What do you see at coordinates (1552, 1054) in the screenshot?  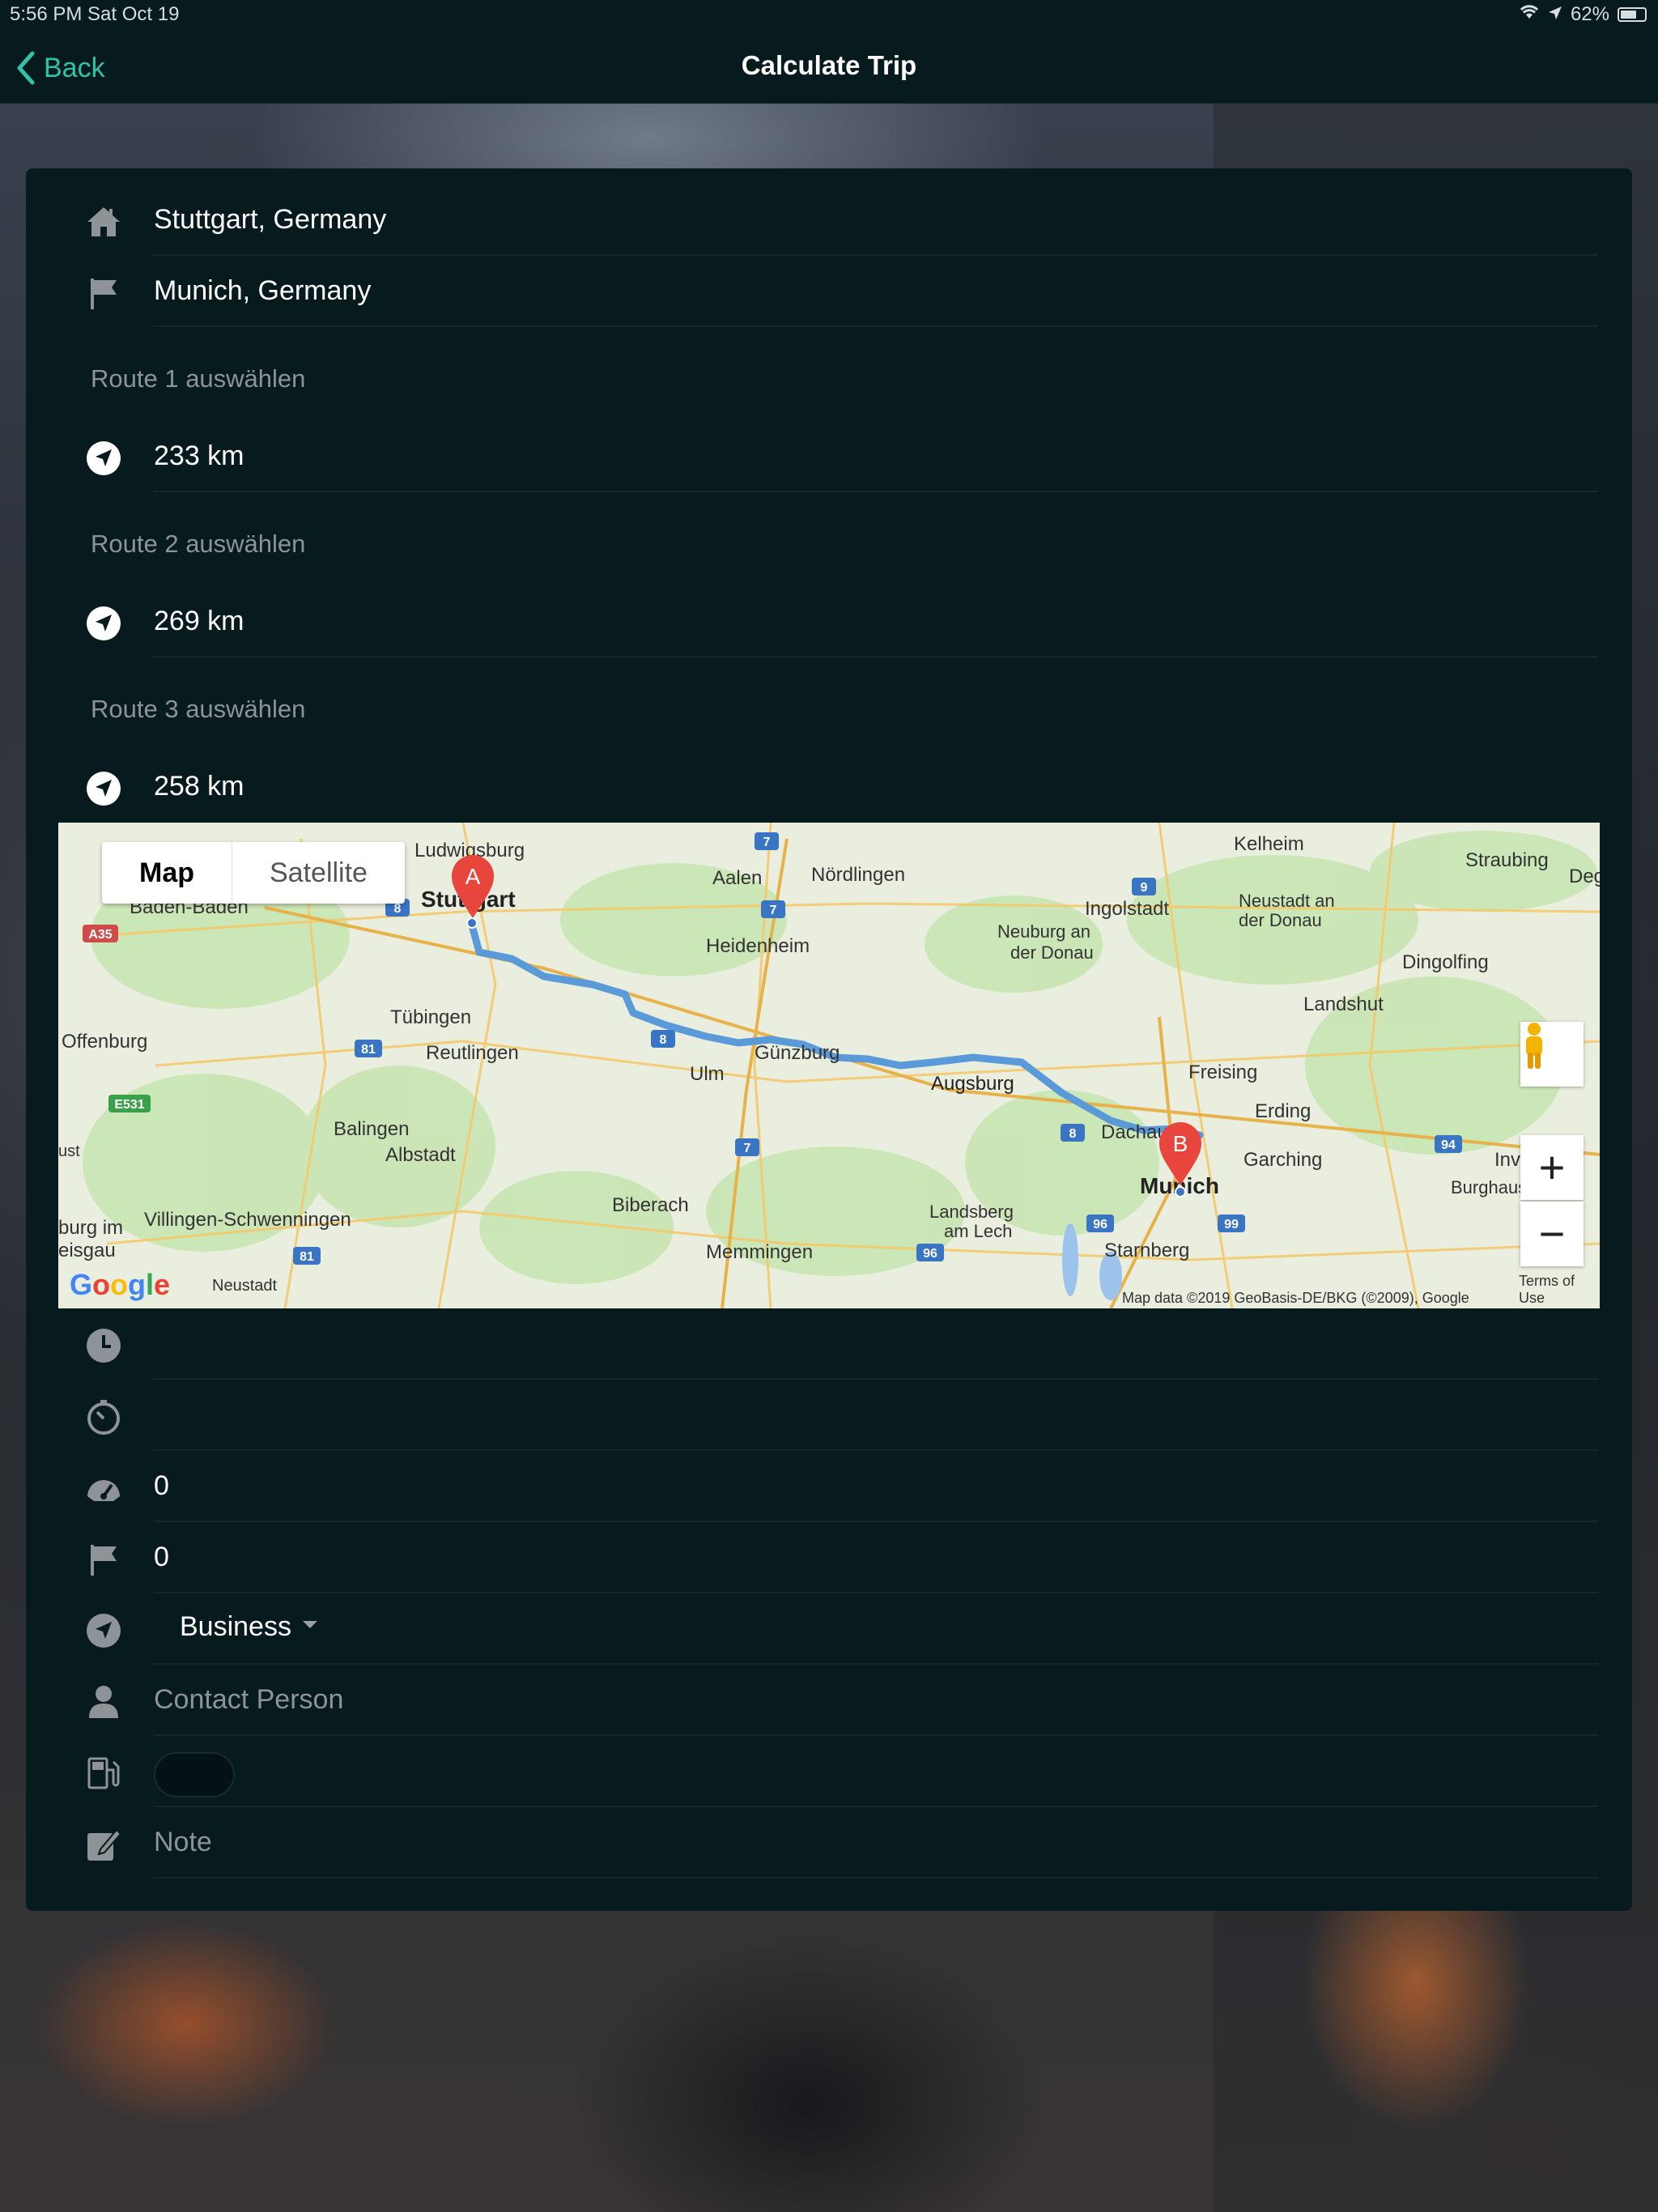 I see `street-view-pegman-button` at bounding box center [1552, 1054].